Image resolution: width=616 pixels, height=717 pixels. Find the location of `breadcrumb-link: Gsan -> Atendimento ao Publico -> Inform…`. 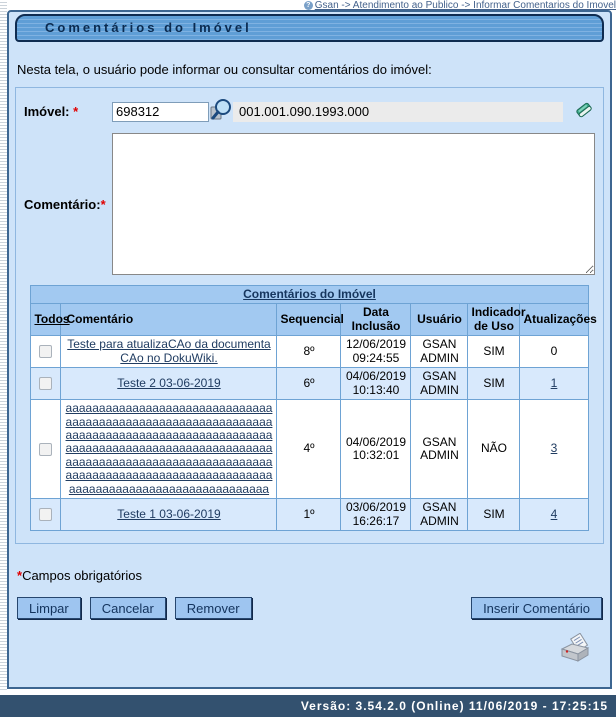

breadcrumb-link: Gsan -> Atendimento ao Publico -> Inform… is located at coordinates (465, 5).